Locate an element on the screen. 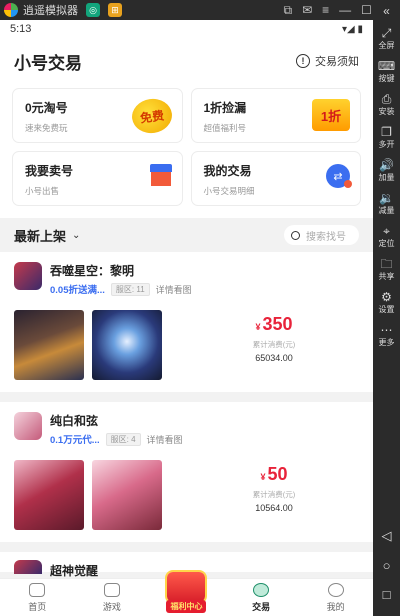 The width and height of the screenshot is (400, 616). install-button: ⎙ 安装 is located at coordinates (387, 104).